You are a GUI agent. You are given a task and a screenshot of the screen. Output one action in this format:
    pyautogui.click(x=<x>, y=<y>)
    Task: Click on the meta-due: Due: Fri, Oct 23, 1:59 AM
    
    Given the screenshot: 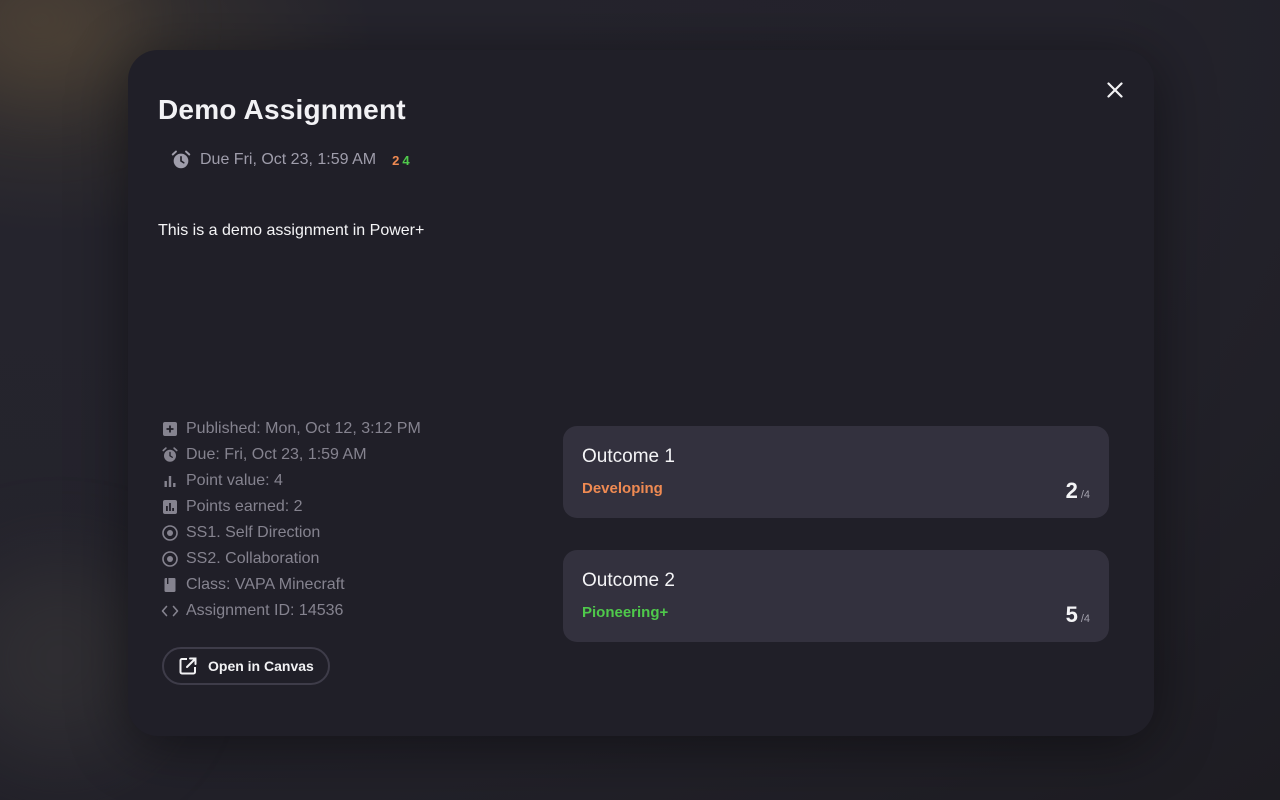 What is the action you would take?
    pyautogui.click(x=291, y=455)
    